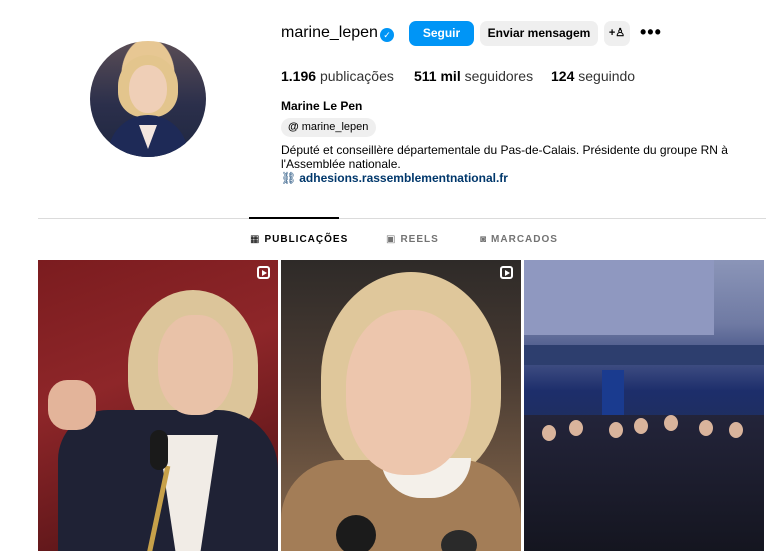  I want to click on tab-reels-label: REELS, so click(419, 239).